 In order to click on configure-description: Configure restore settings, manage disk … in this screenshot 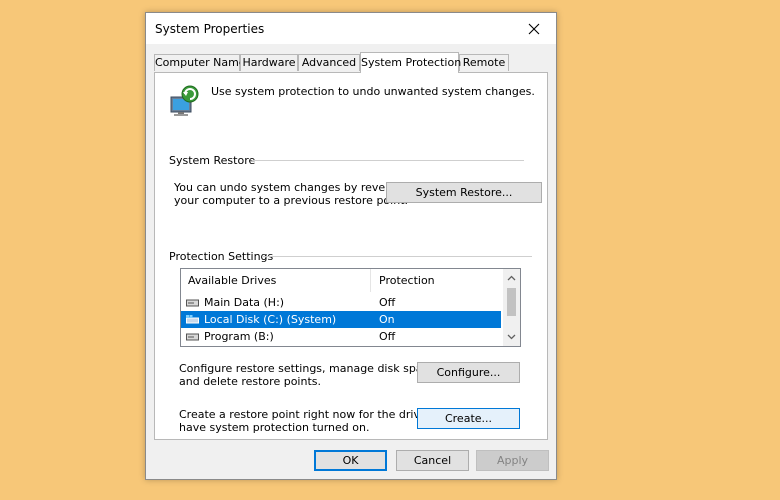, I will do `click(309, 375)`.